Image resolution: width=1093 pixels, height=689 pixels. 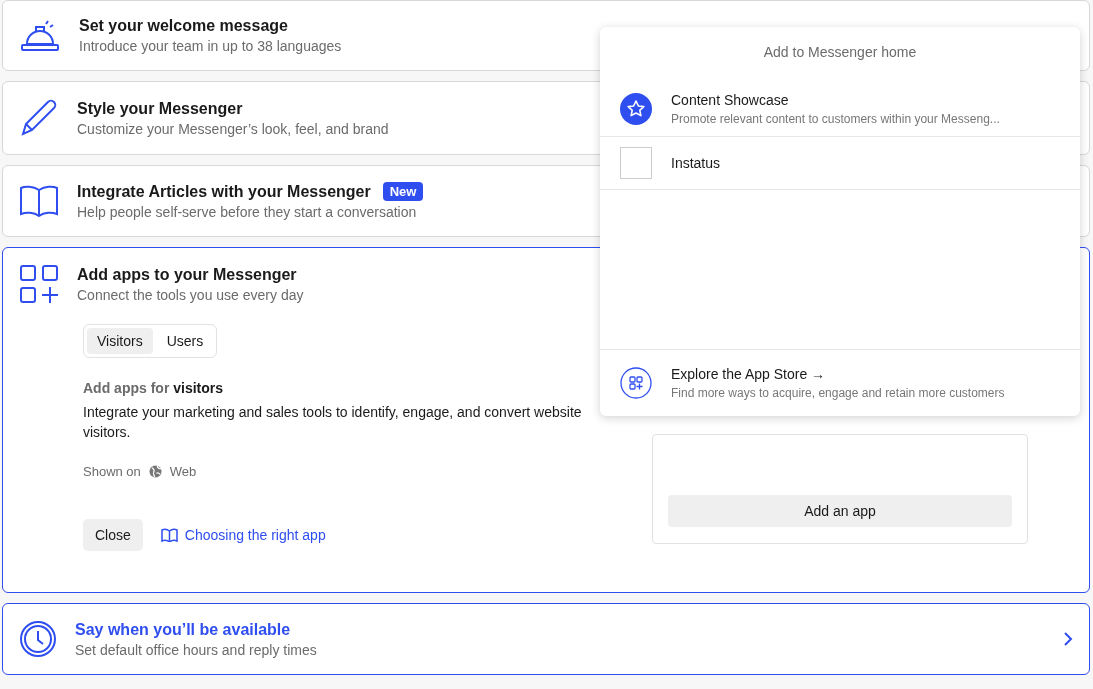 What do you see at coordinates (196, 649) in the screenshot?
I see `card-subtitle: Set default office hours and reply times` at bounding box center [196, 649].